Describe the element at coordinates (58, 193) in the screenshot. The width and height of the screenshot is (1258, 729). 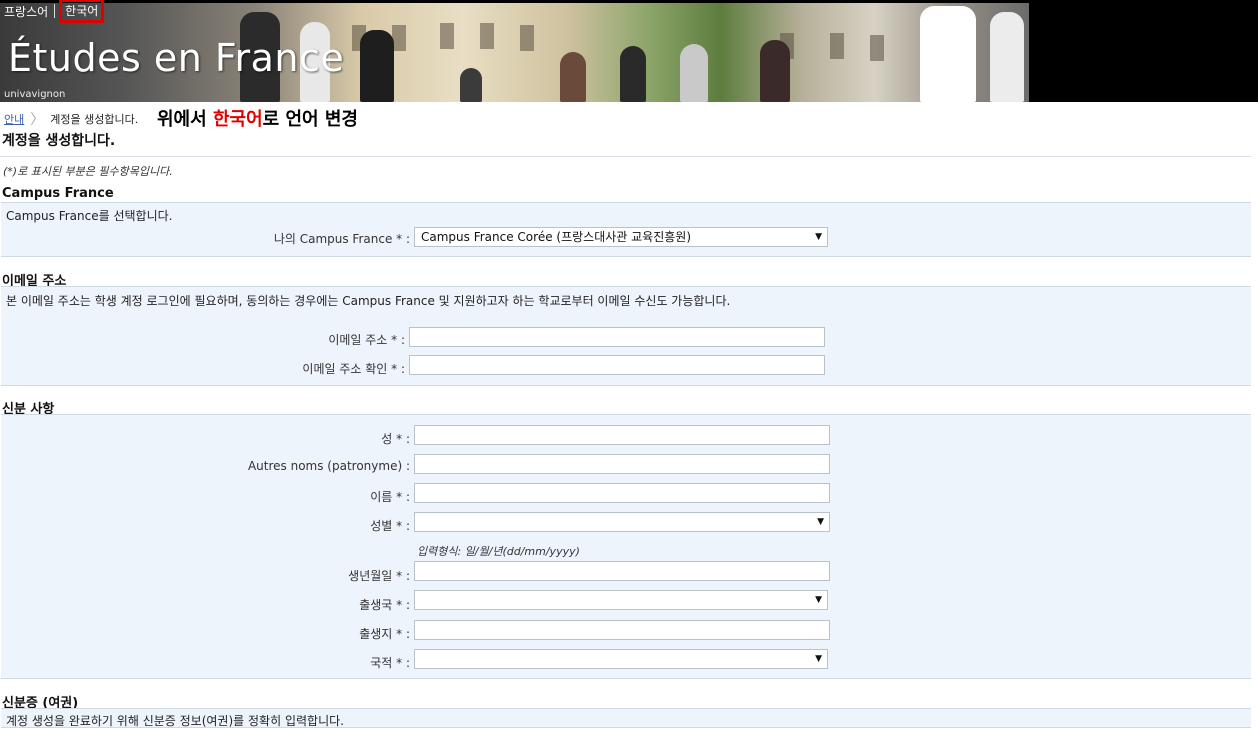
I see `section-title-campus: Campus France` at that location.